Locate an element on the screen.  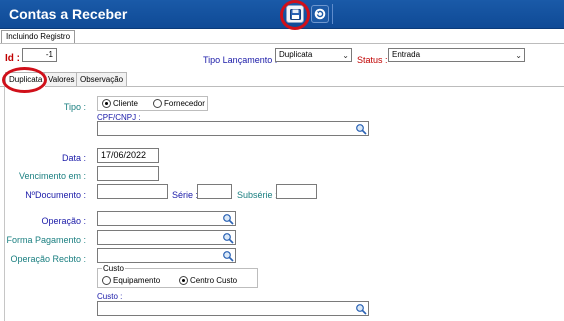
panel-left-border is located at coordinates (4, 204).